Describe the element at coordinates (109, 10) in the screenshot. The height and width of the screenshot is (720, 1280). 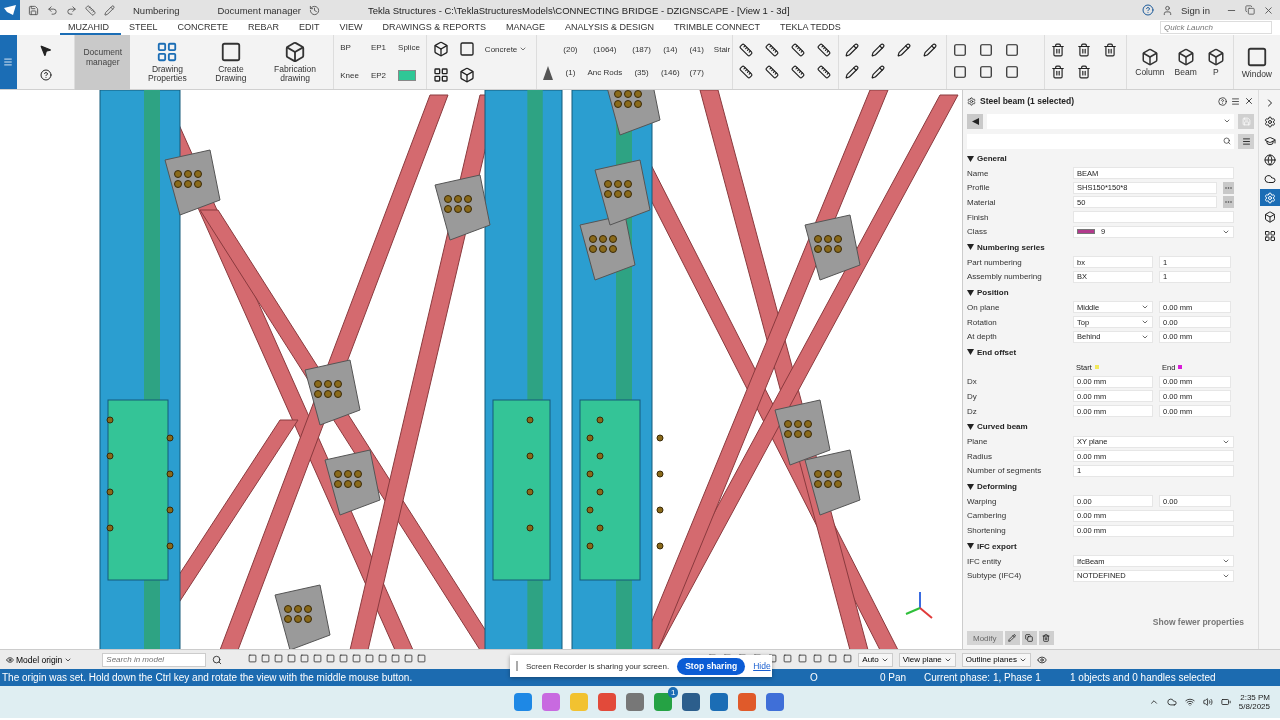
I see `pencil-icon` at that location.